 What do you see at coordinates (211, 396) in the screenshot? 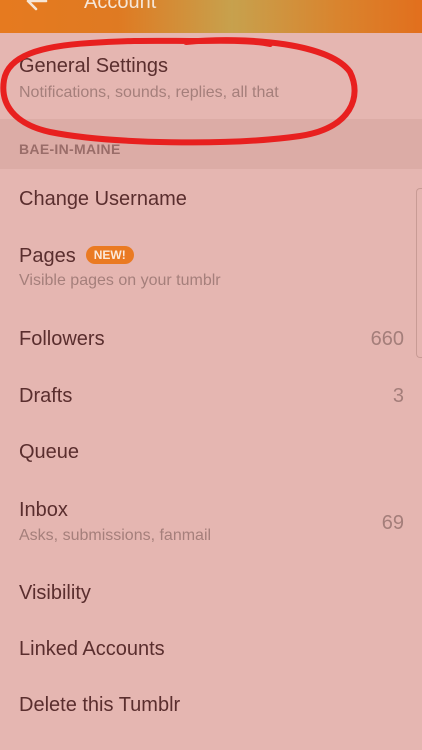
I see `drafts-item: Drafts 3` at bounding box center [211, 396].